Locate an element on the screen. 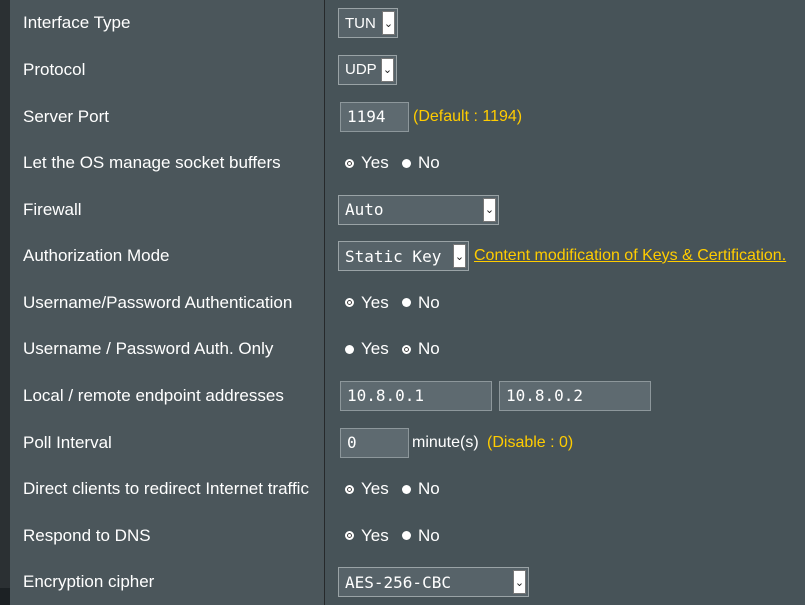 The image size is (805, 605). row-firewall: Firewall Auto ⌄ is located at coordinates (407, 210).